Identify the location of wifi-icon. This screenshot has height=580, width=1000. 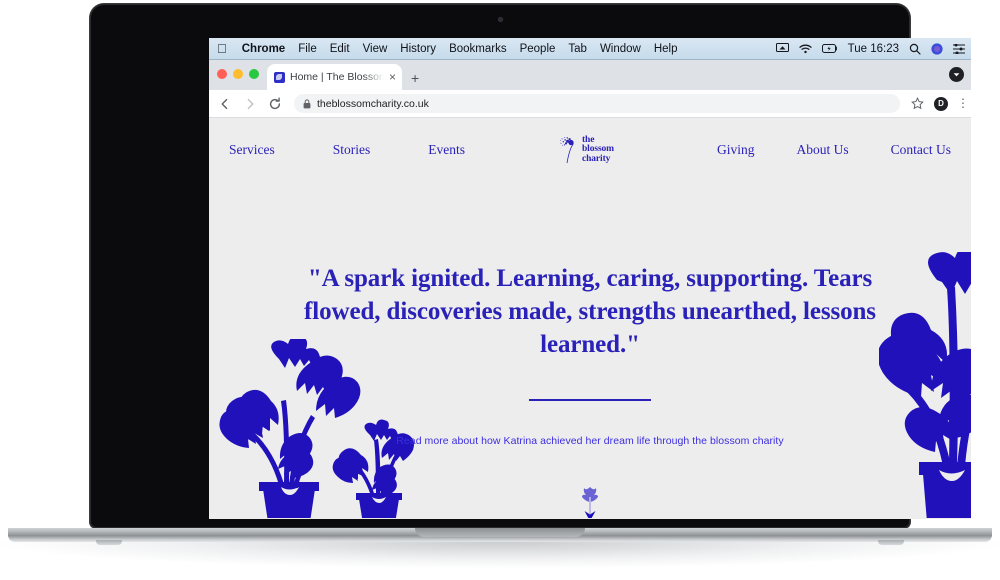
(805, 49).